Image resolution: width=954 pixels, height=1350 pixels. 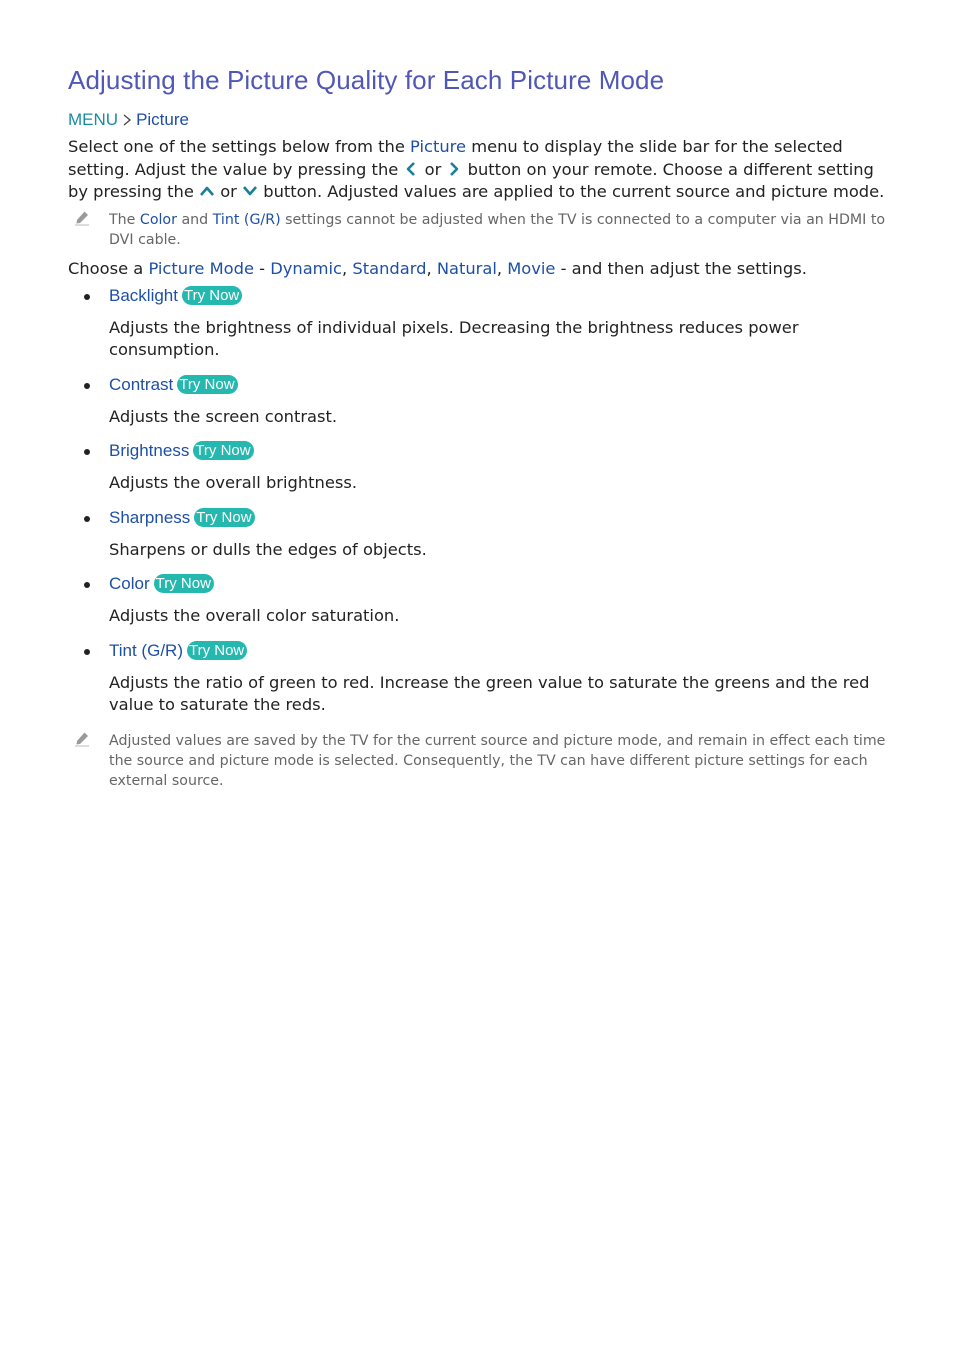 I want to click on setting-title: Sharpness, so click(x=150, y=517).